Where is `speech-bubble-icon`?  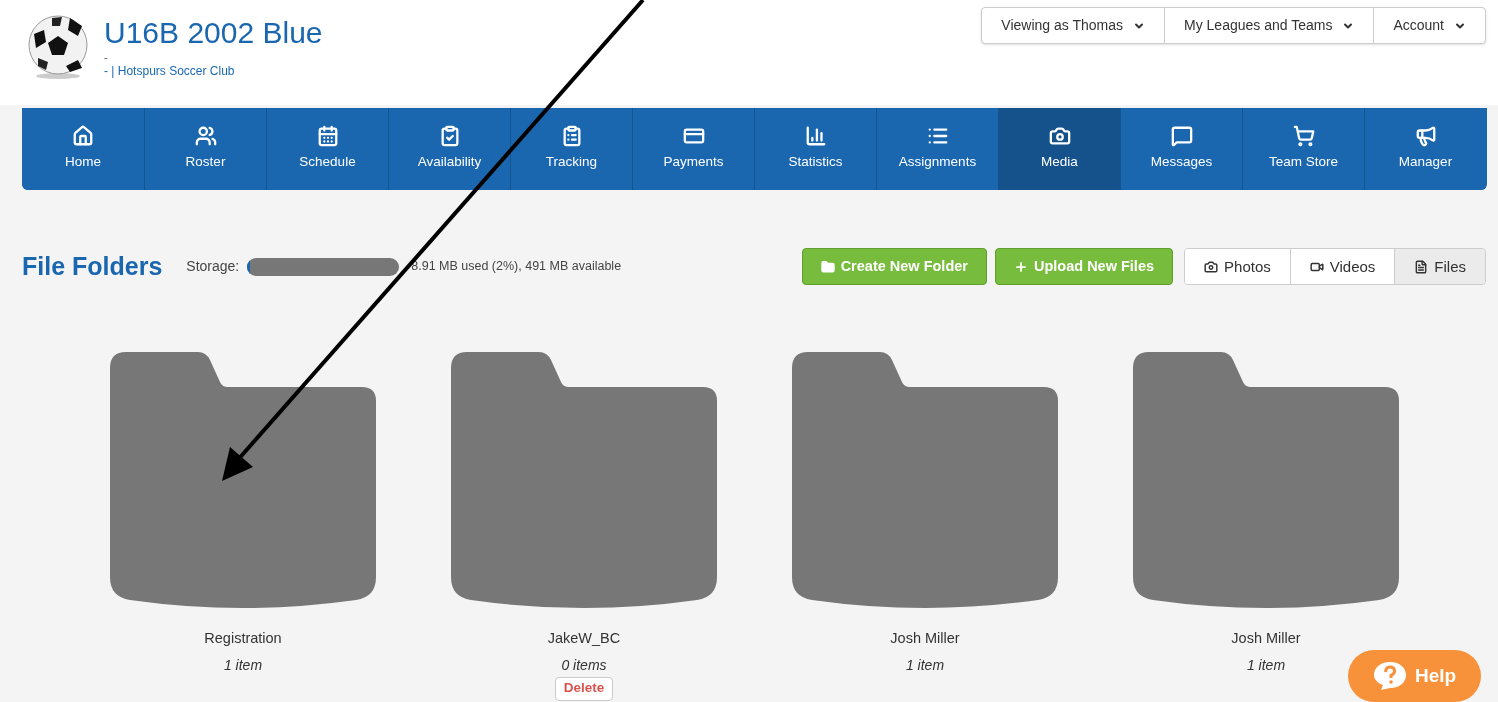
speech-bubble-icon is located at coordinates (1181, 136).